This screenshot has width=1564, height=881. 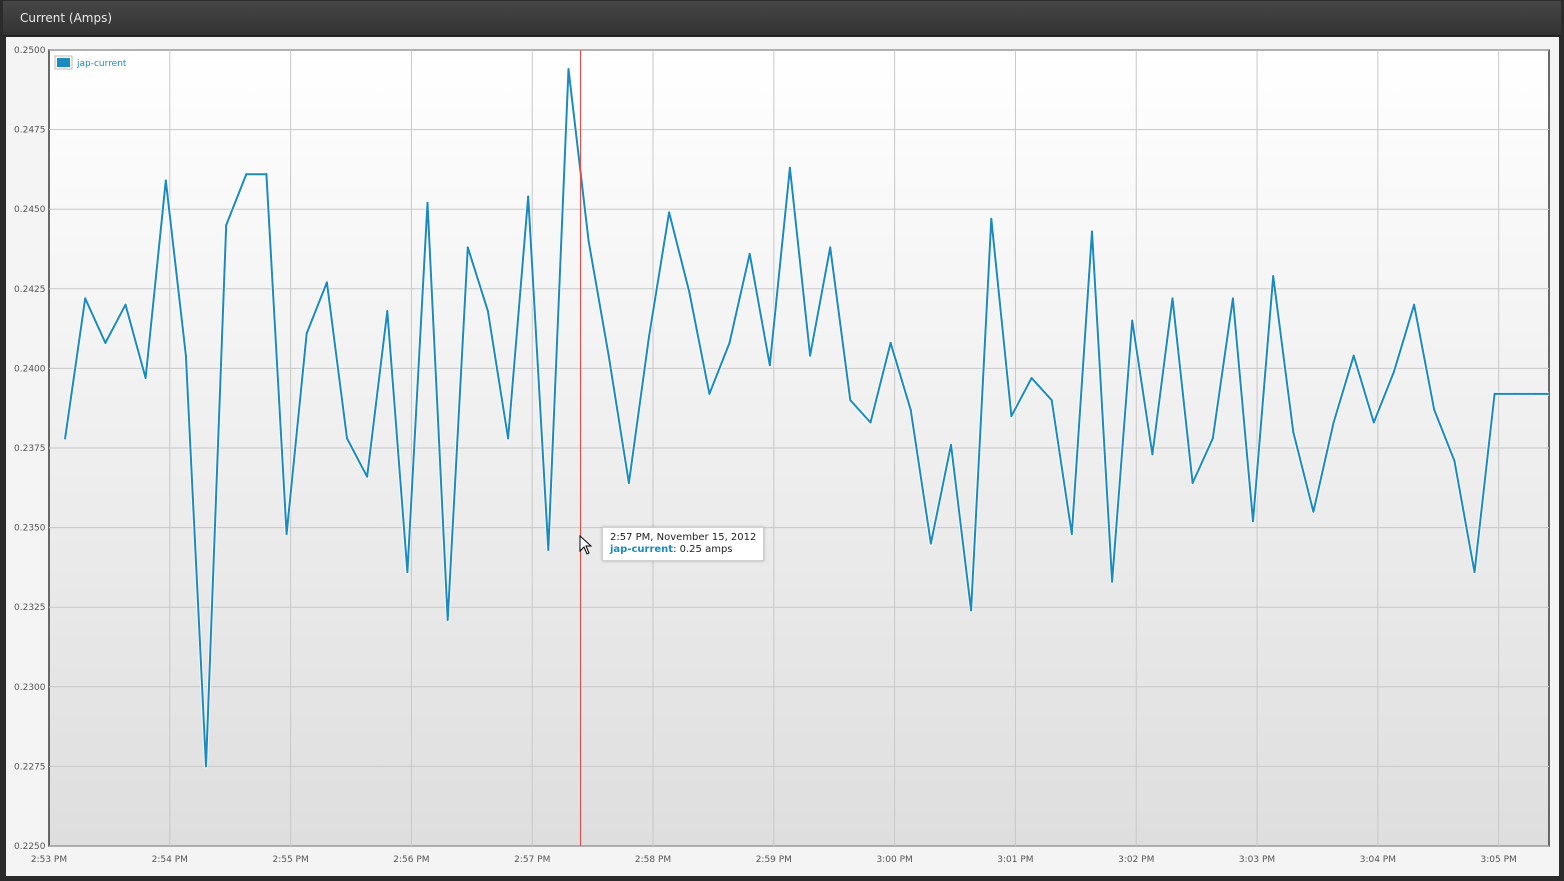 I want to click on y-tick-label: 0.2325, so click(x=30, y=608).